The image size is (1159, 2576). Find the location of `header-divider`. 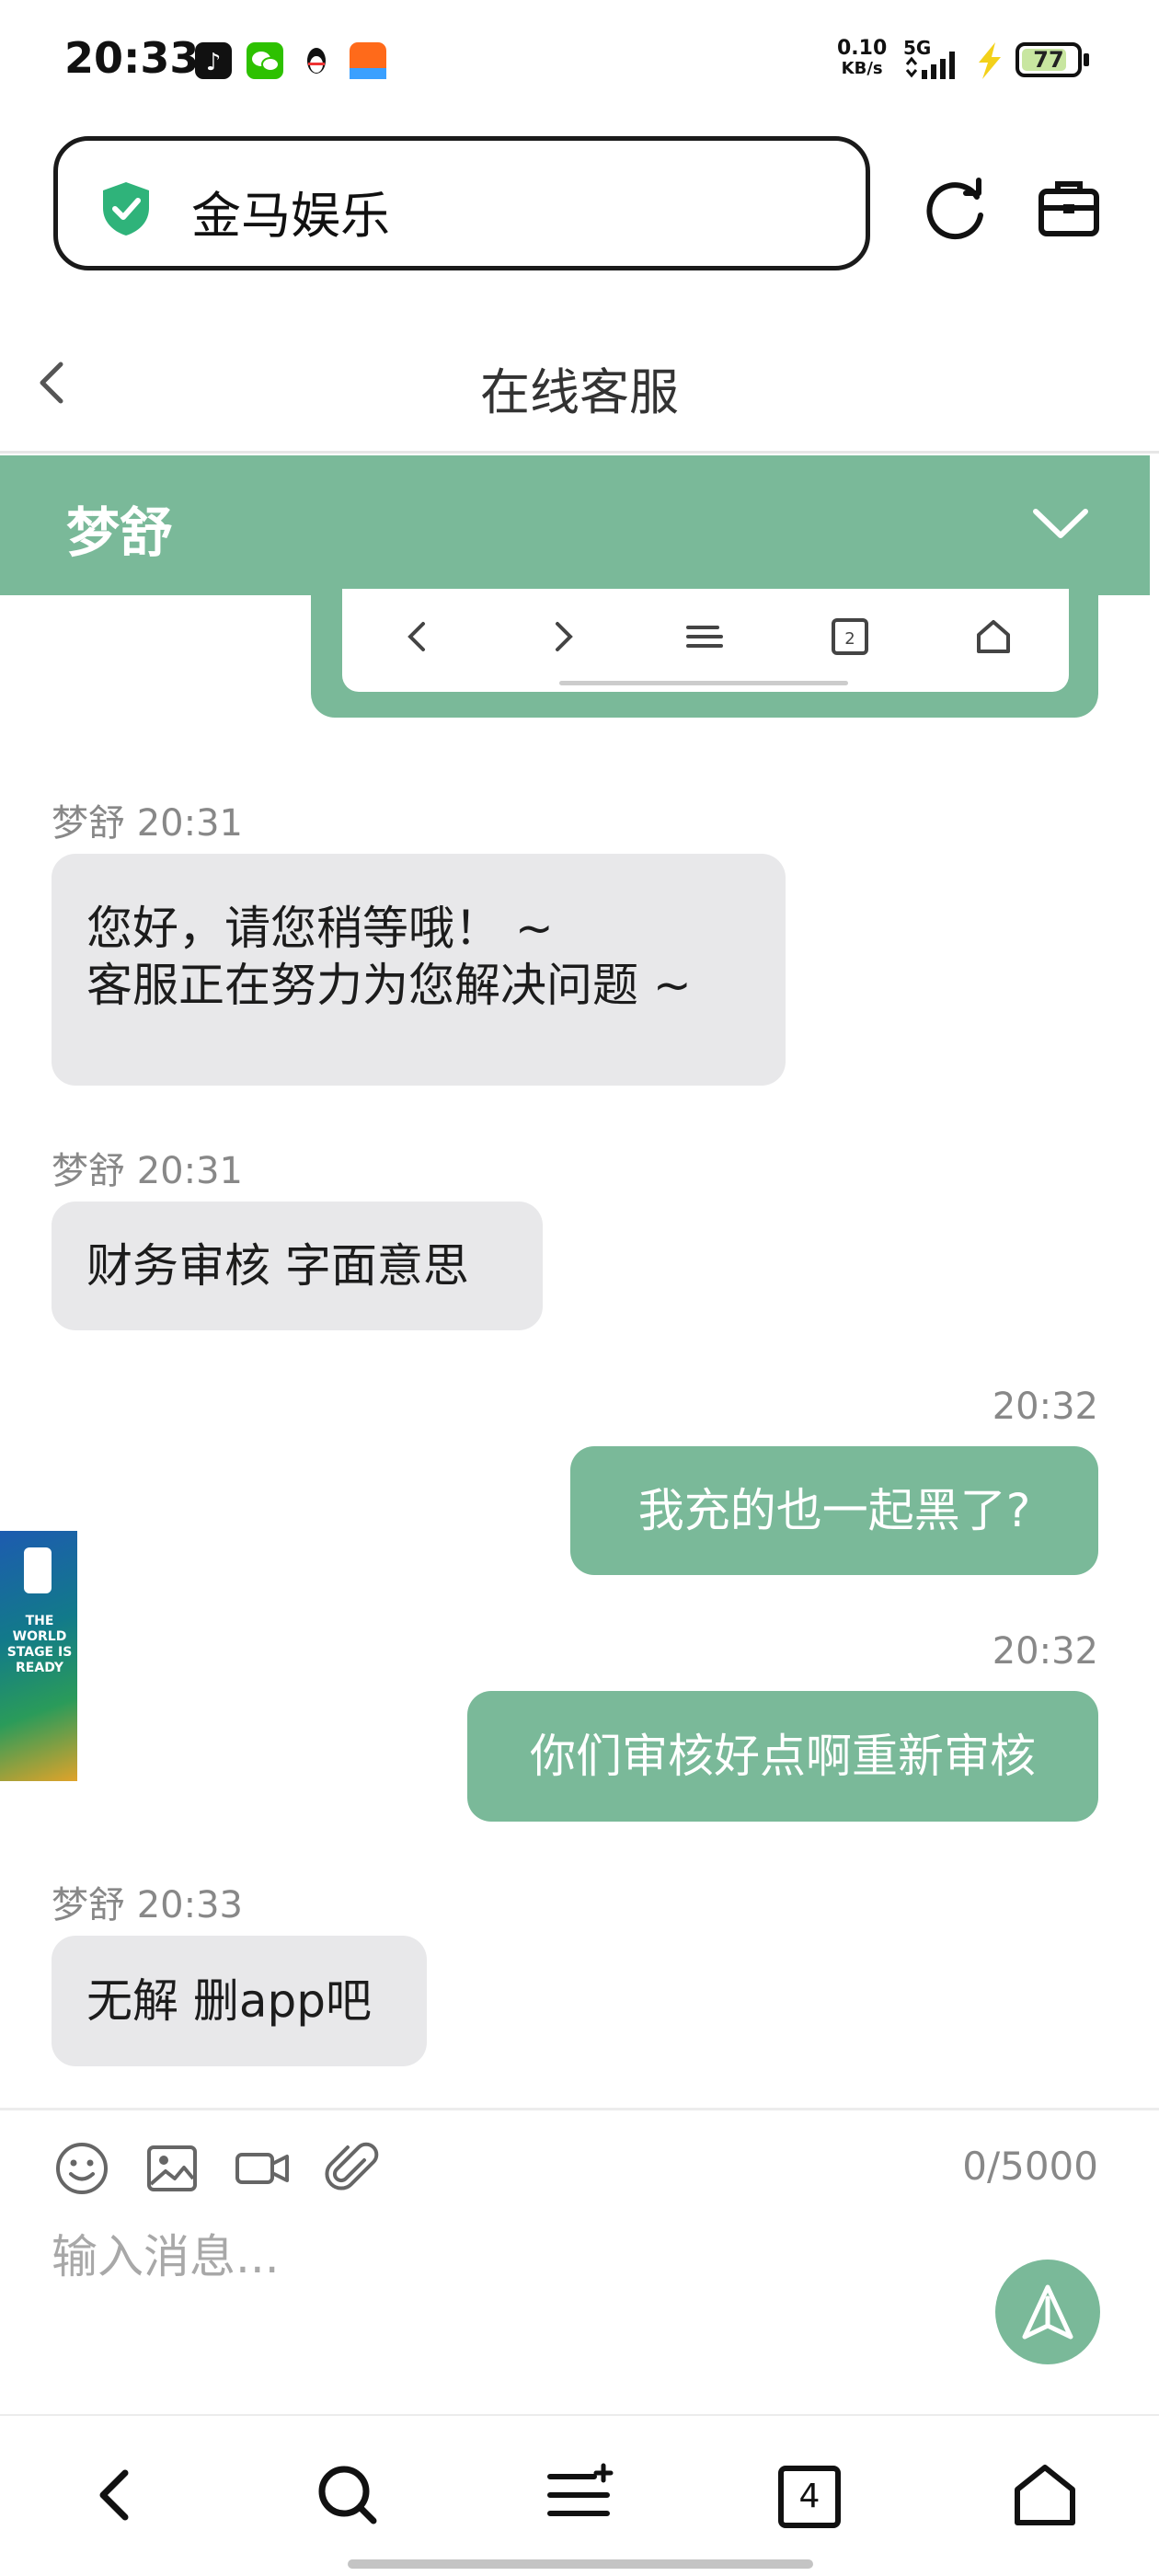

header-divider is located at coordinates (579, 452).